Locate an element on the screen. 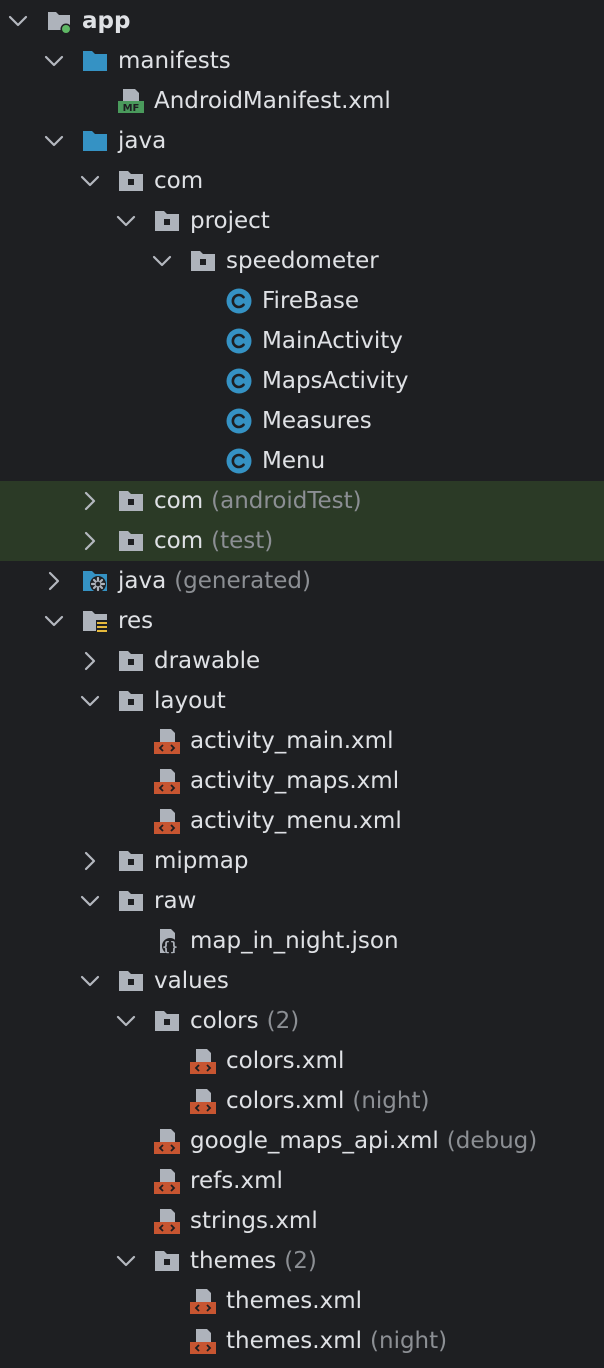  tree-item-name: project is located at coordinates (230, 221).